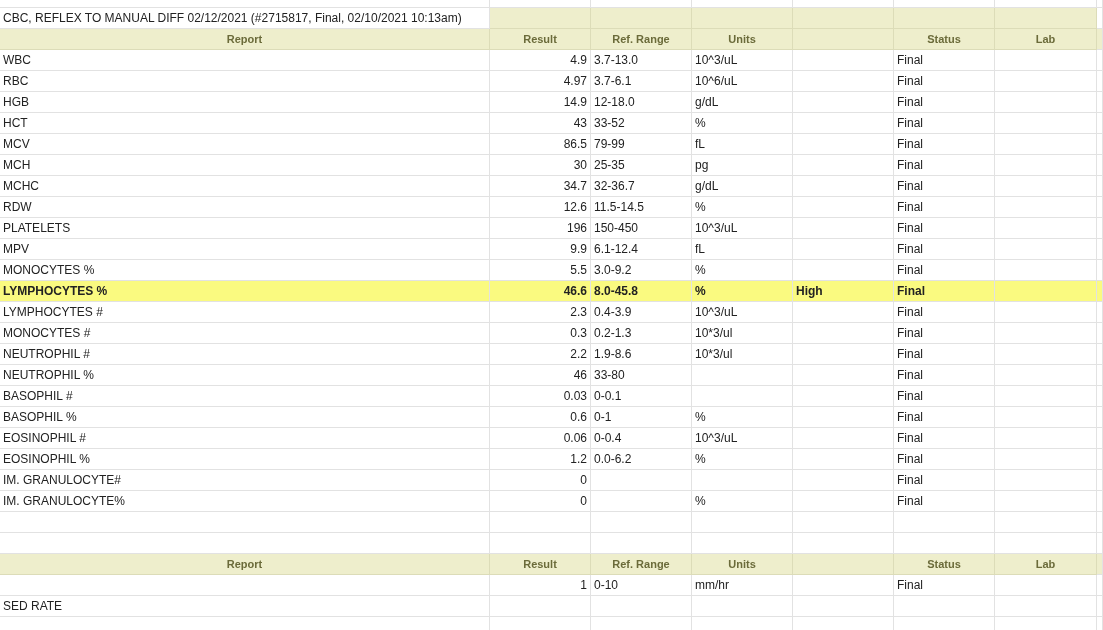 The image size is (1103, 630). What do you see at coordinates (575, 207) in the screenshot?
I see `table-cell: 12.6` at bounding box center [575, 207].